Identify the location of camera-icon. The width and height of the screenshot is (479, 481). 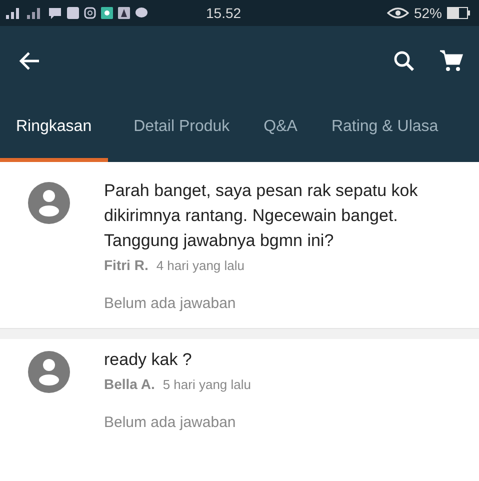
(90, 13).